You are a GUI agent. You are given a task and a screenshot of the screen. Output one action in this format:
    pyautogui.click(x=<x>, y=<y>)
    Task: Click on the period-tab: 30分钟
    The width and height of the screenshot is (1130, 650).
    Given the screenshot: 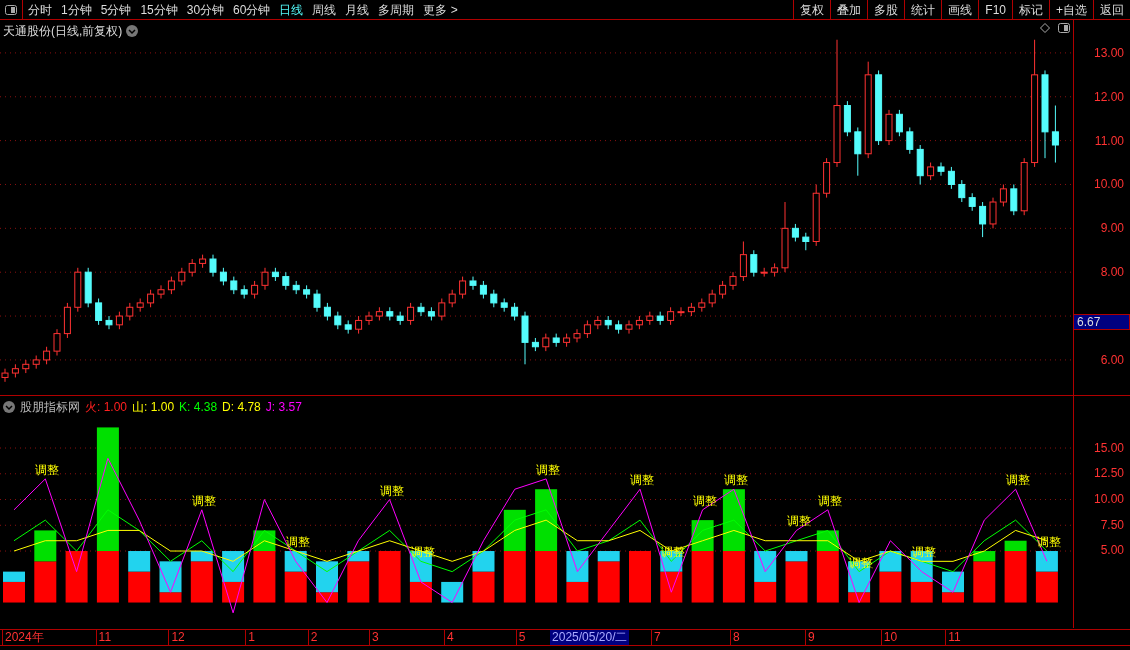 What is the action you would take?
    pyautogui.click(x=205, y=9)
    